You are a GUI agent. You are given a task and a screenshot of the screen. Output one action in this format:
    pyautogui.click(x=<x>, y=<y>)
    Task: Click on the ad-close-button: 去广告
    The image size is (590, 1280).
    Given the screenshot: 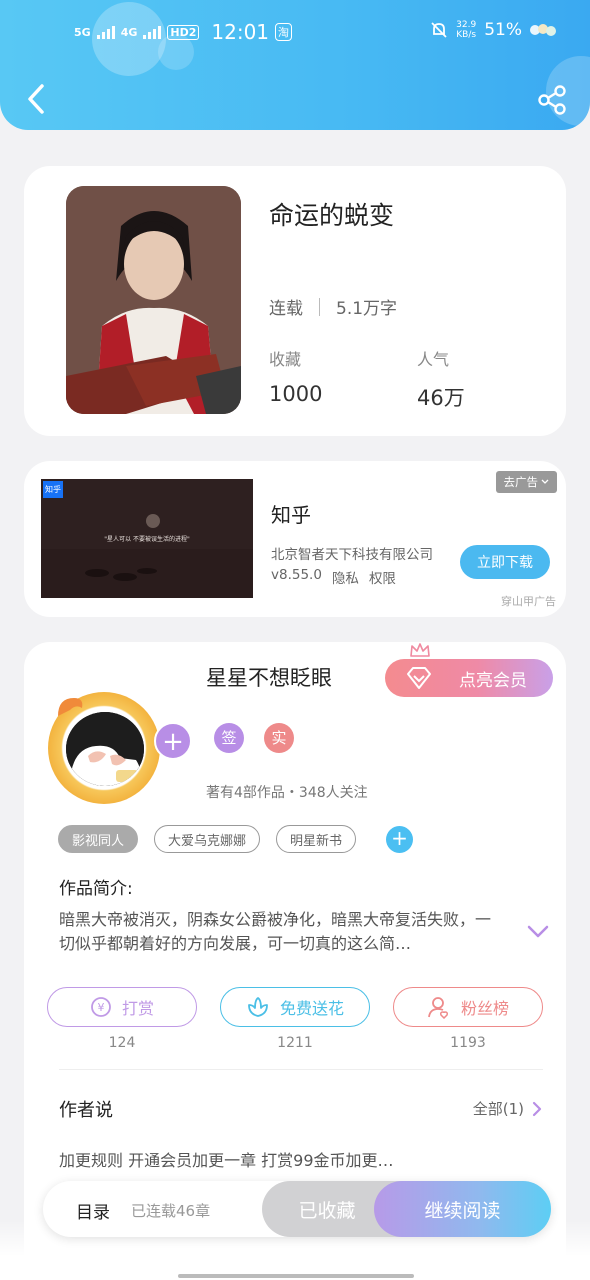 What is the action you would take?
    pyautogui.click(x=526, y=482)
    